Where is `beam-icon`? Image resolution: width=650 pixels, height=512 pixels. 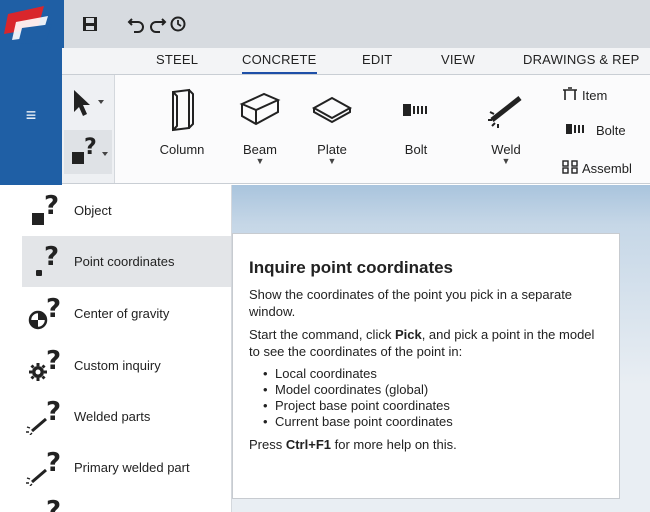 beam-icon is located at coordinates (260, 110).